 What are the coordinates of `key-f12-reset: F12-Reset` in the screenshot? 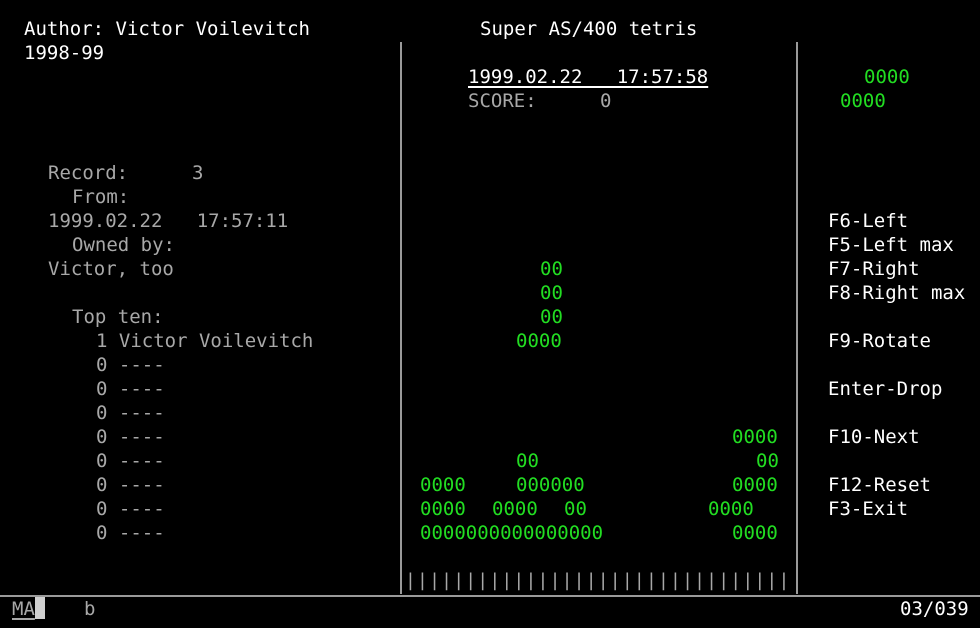 It's located at (879, 485).